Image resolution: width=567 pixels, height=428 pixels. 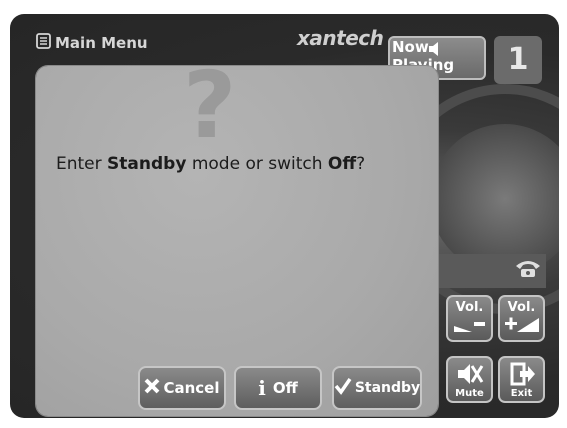 I want to click on zone-number: 1, so click(x=518, y=60).